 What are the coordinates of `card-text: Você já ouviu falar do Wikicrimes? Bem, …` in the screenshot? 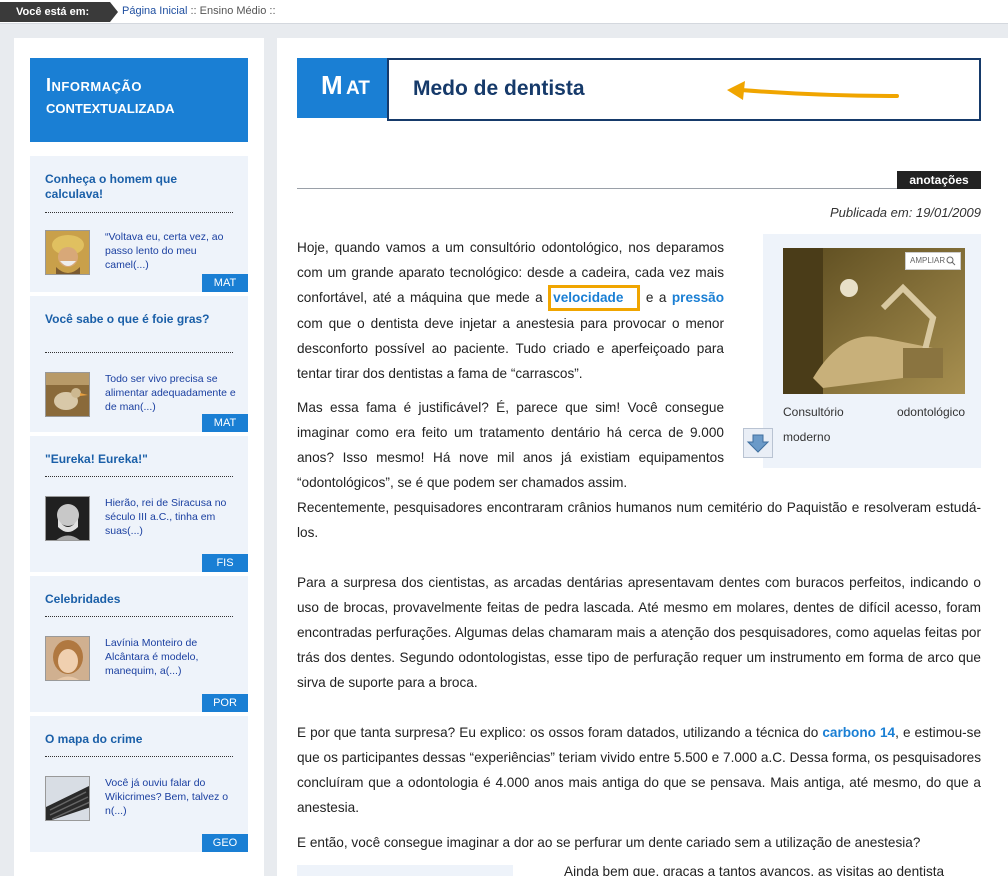 It's located at (172, 797).